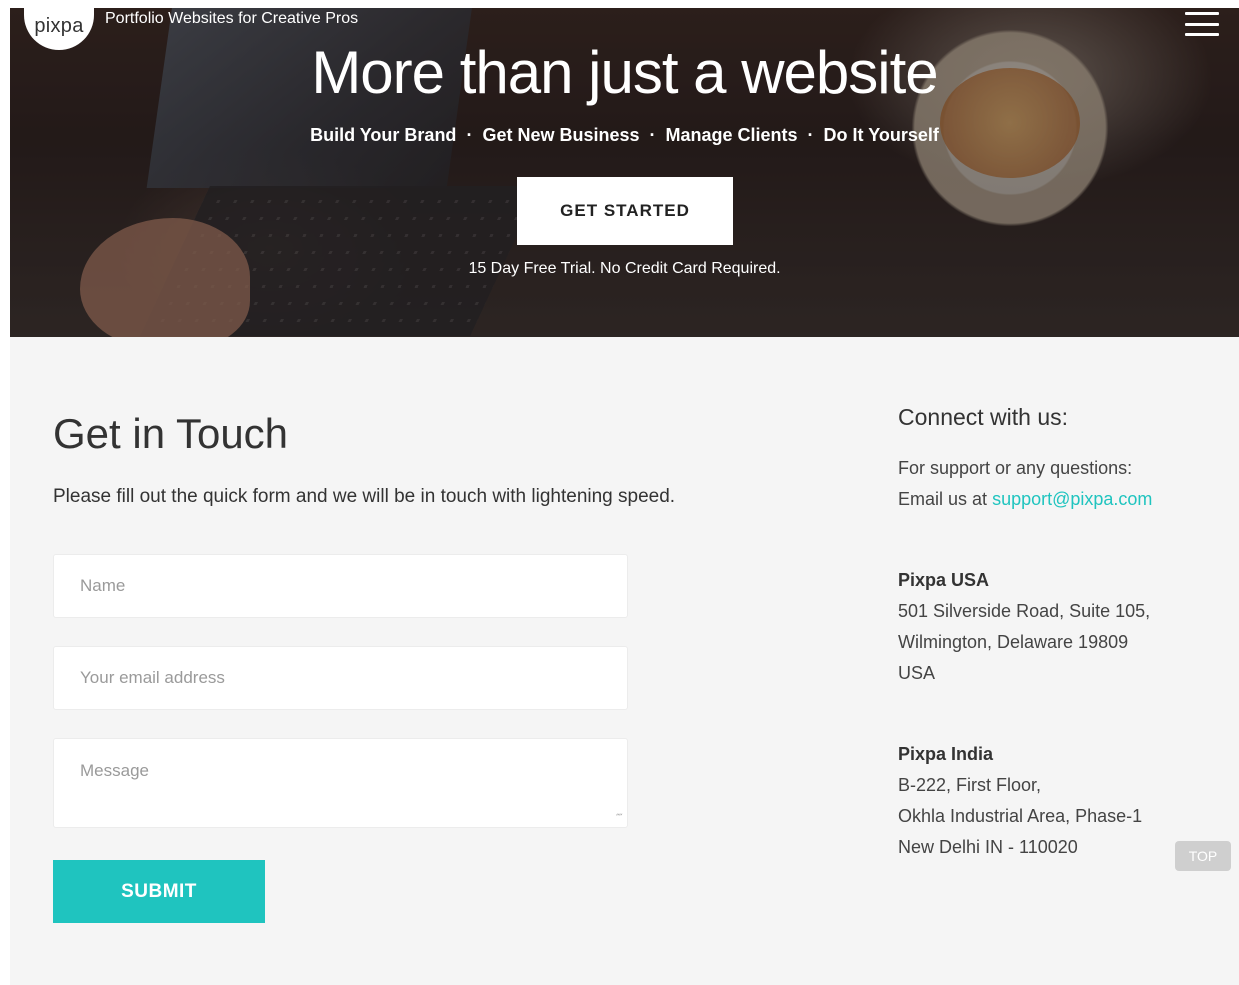 This screenshot has height=985, width=1239. I want to click on support-line: For support or any questions:, so click(1015, 468).